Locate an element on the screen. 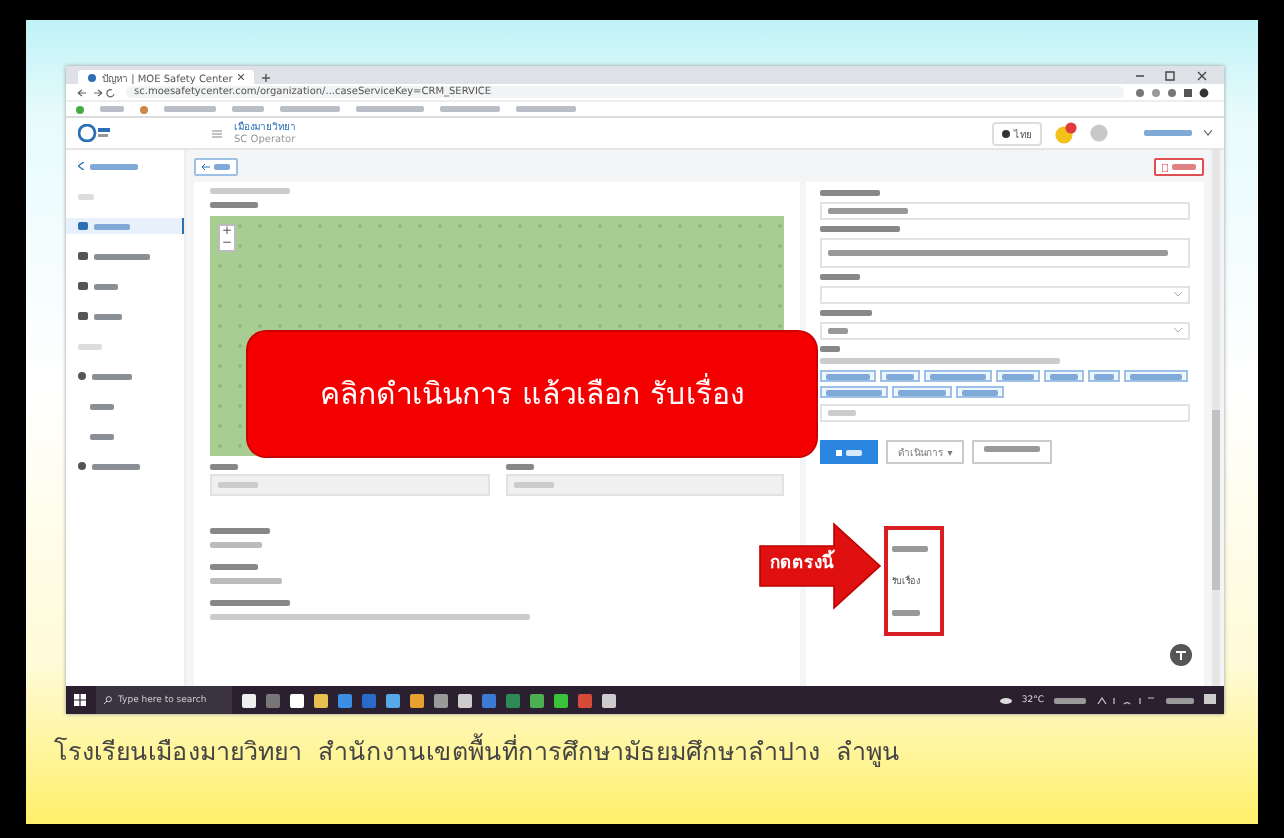 The width and height of the screenshot is (1284, 838). caption-text: โรงเรียนเมืองมายวิทยา สำนักงานเขตพื้นที่การศึกษามัธยมศึกษาลำปาง ลำพูน is located at coordinates (477, 751).